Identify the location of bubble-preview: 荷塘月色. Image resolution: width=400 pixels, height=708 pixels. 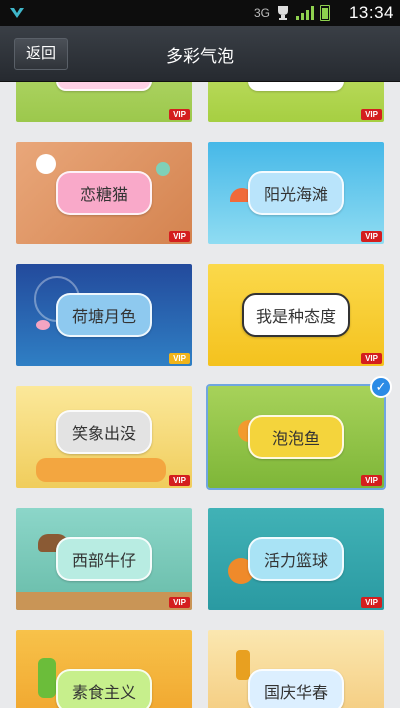
(104, 315).